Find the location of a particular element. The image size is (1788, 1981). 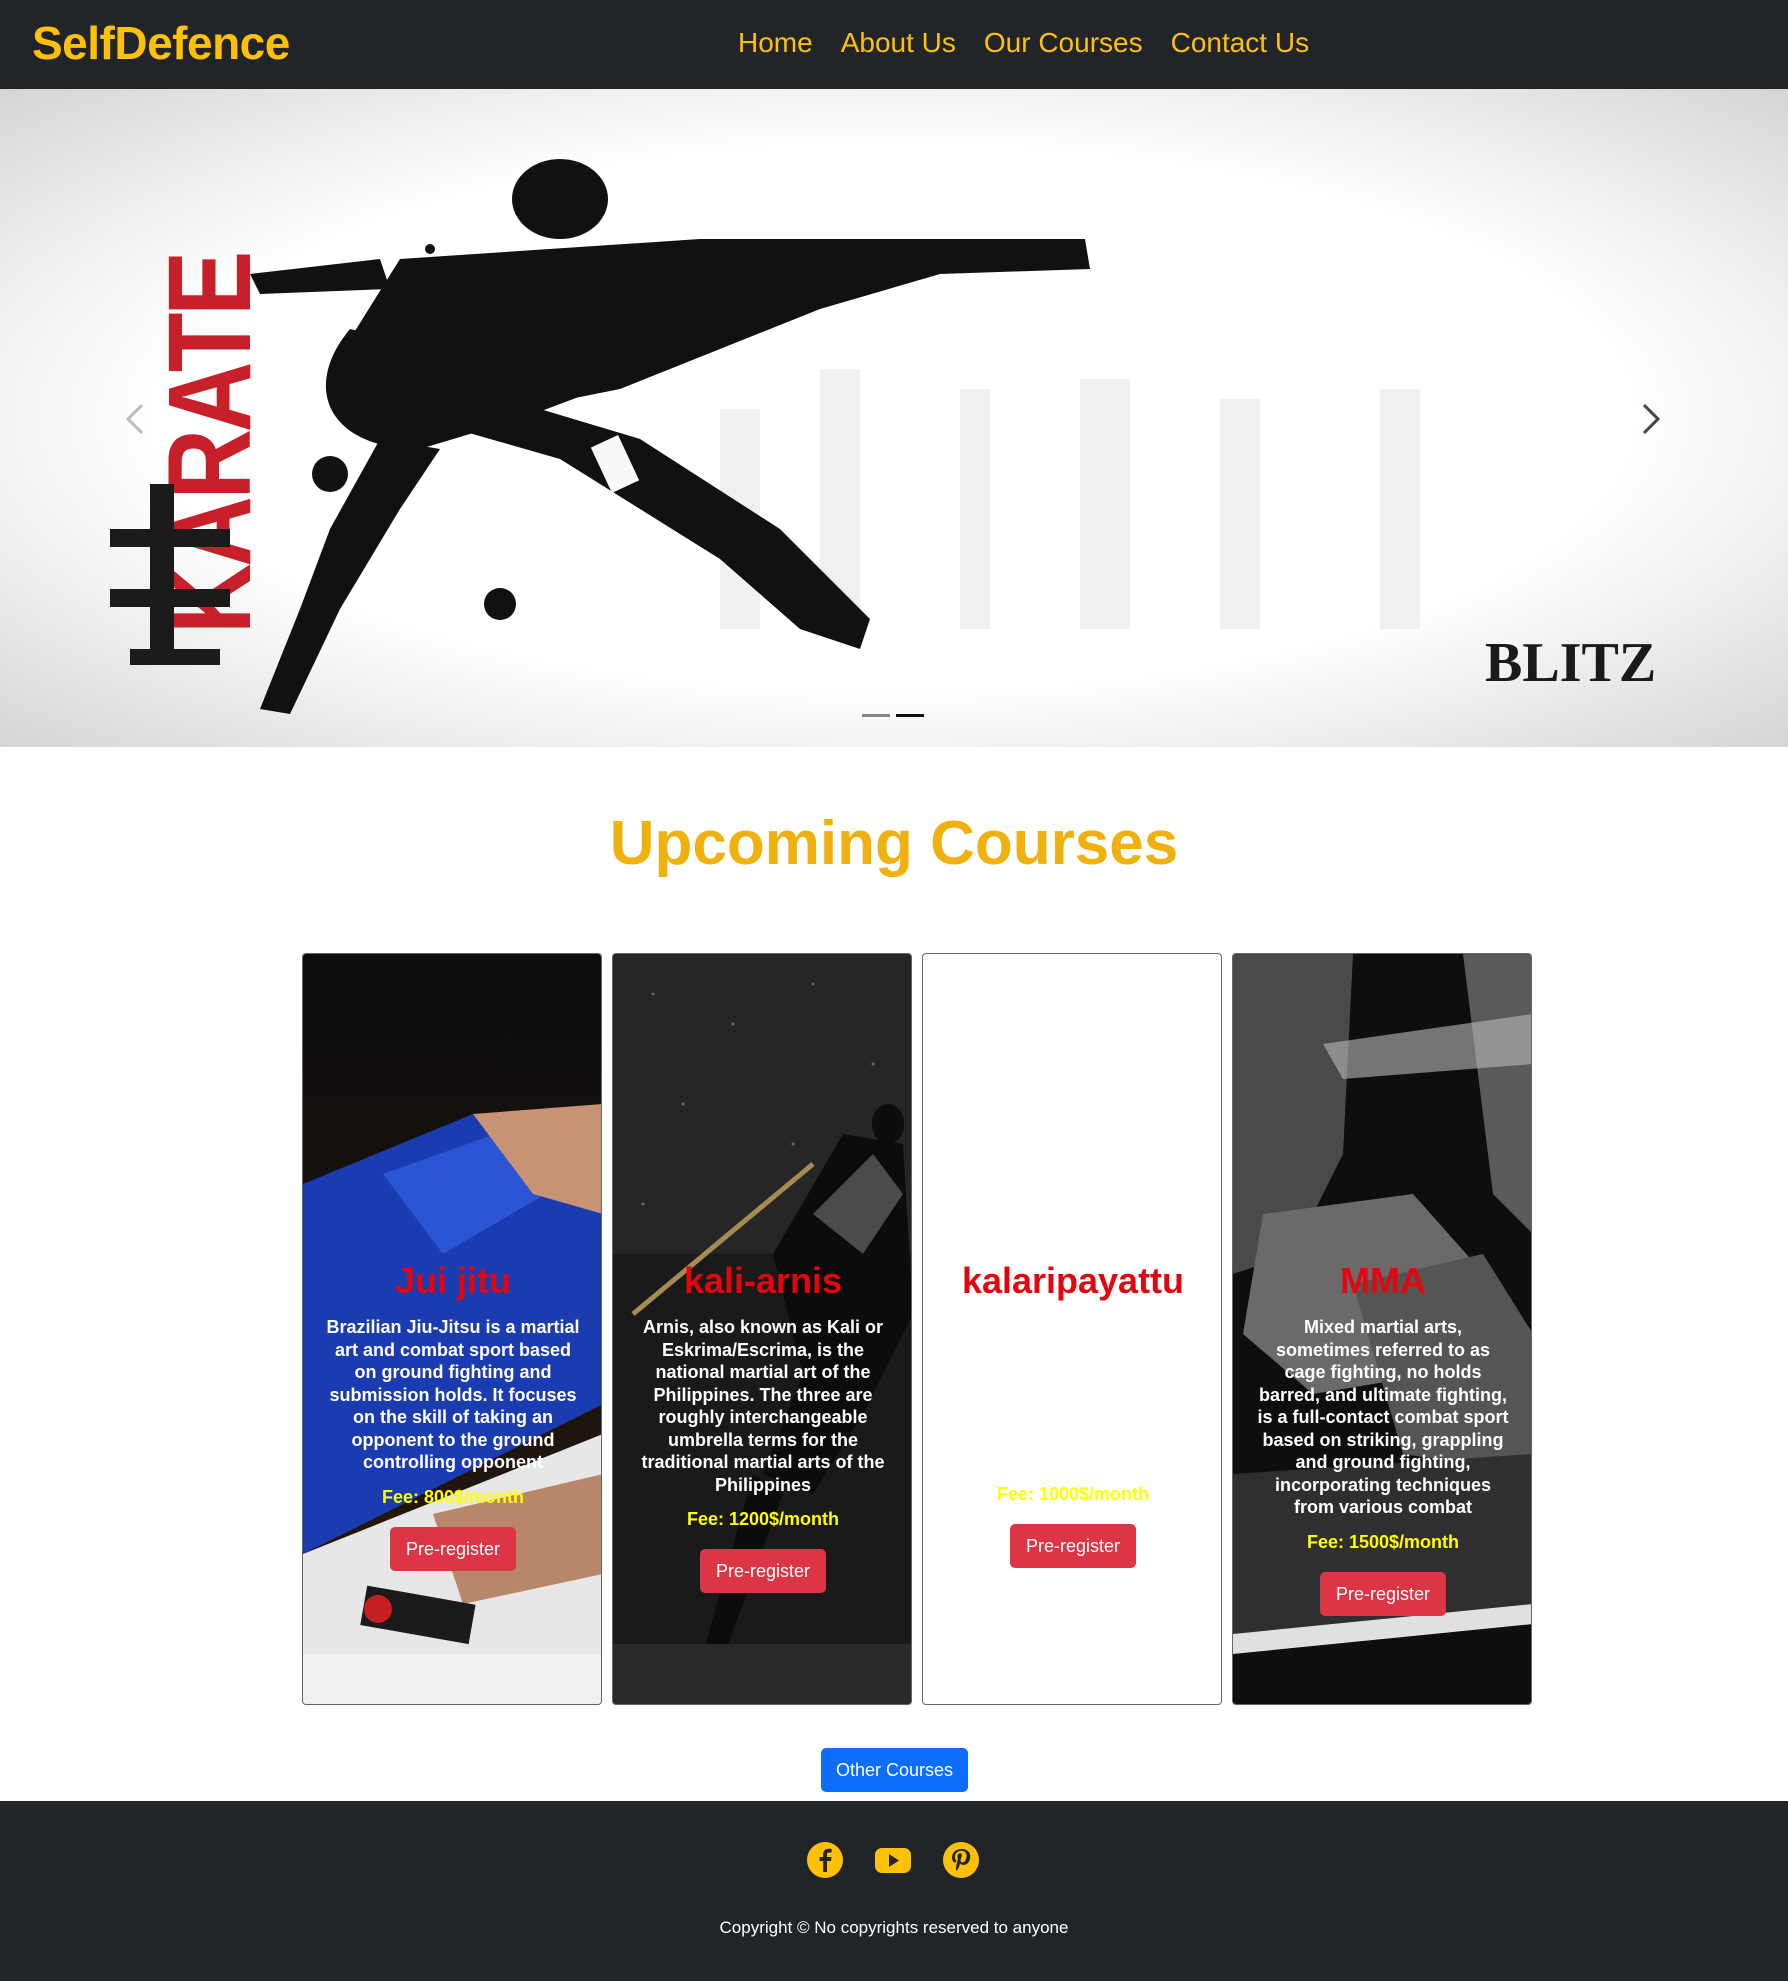

course-fee: Fee: 1500$/month is located at coordinates (1383, 1541).